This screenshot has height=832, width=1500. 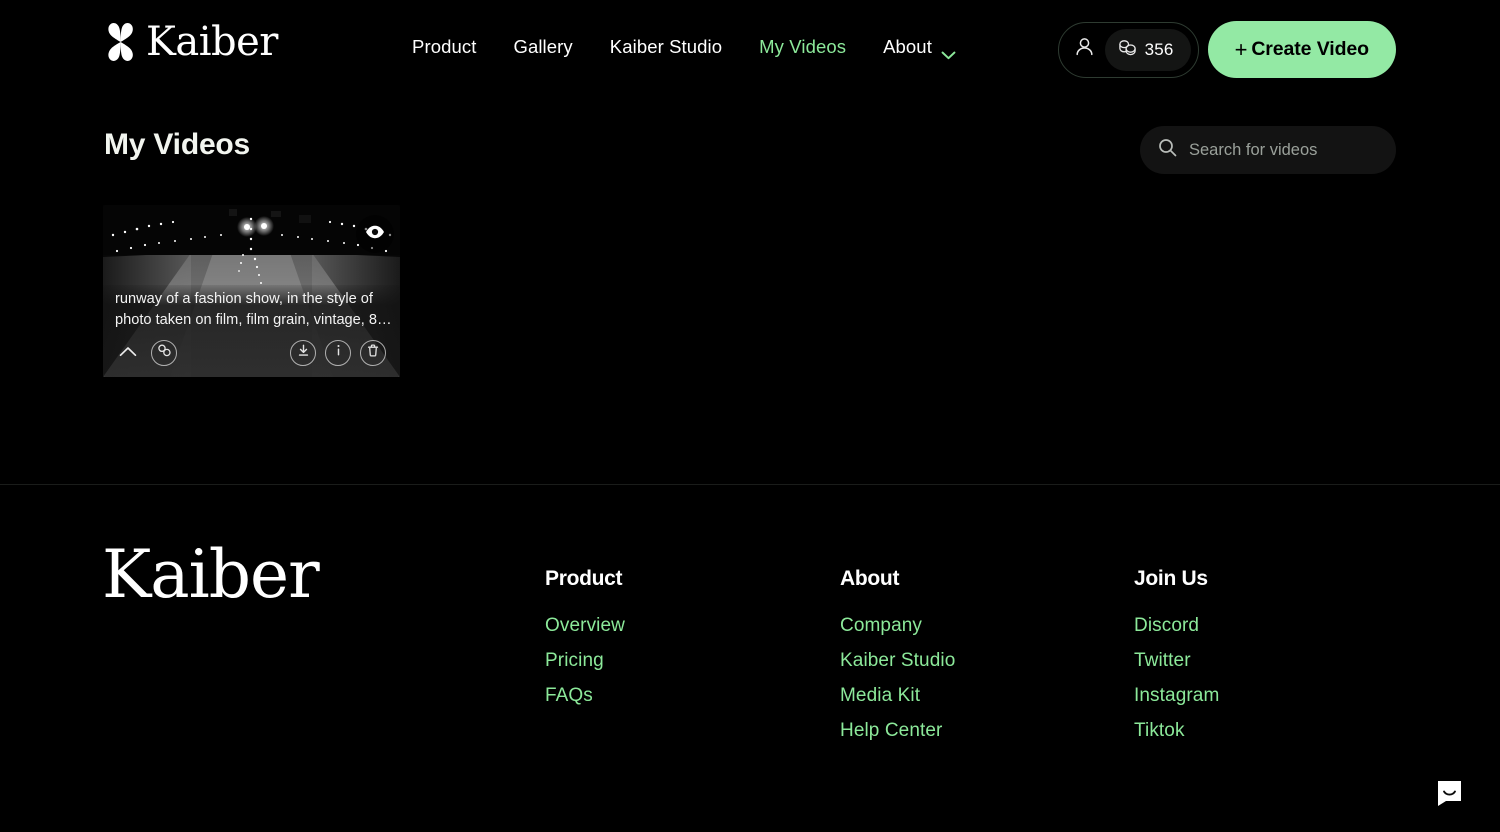 What do you see at coordinates (1171, 578) in the screenshot?
I see `footer-heading: Join Us` at bounding box center [1171, 578].